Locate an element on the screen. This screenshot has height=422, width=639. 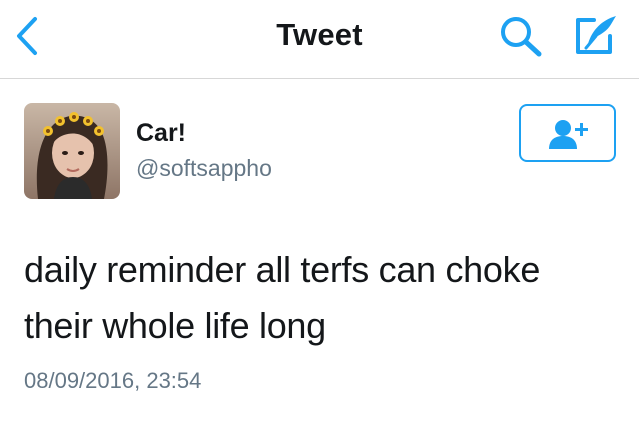
search-icon is located at coordinates (521, 37).